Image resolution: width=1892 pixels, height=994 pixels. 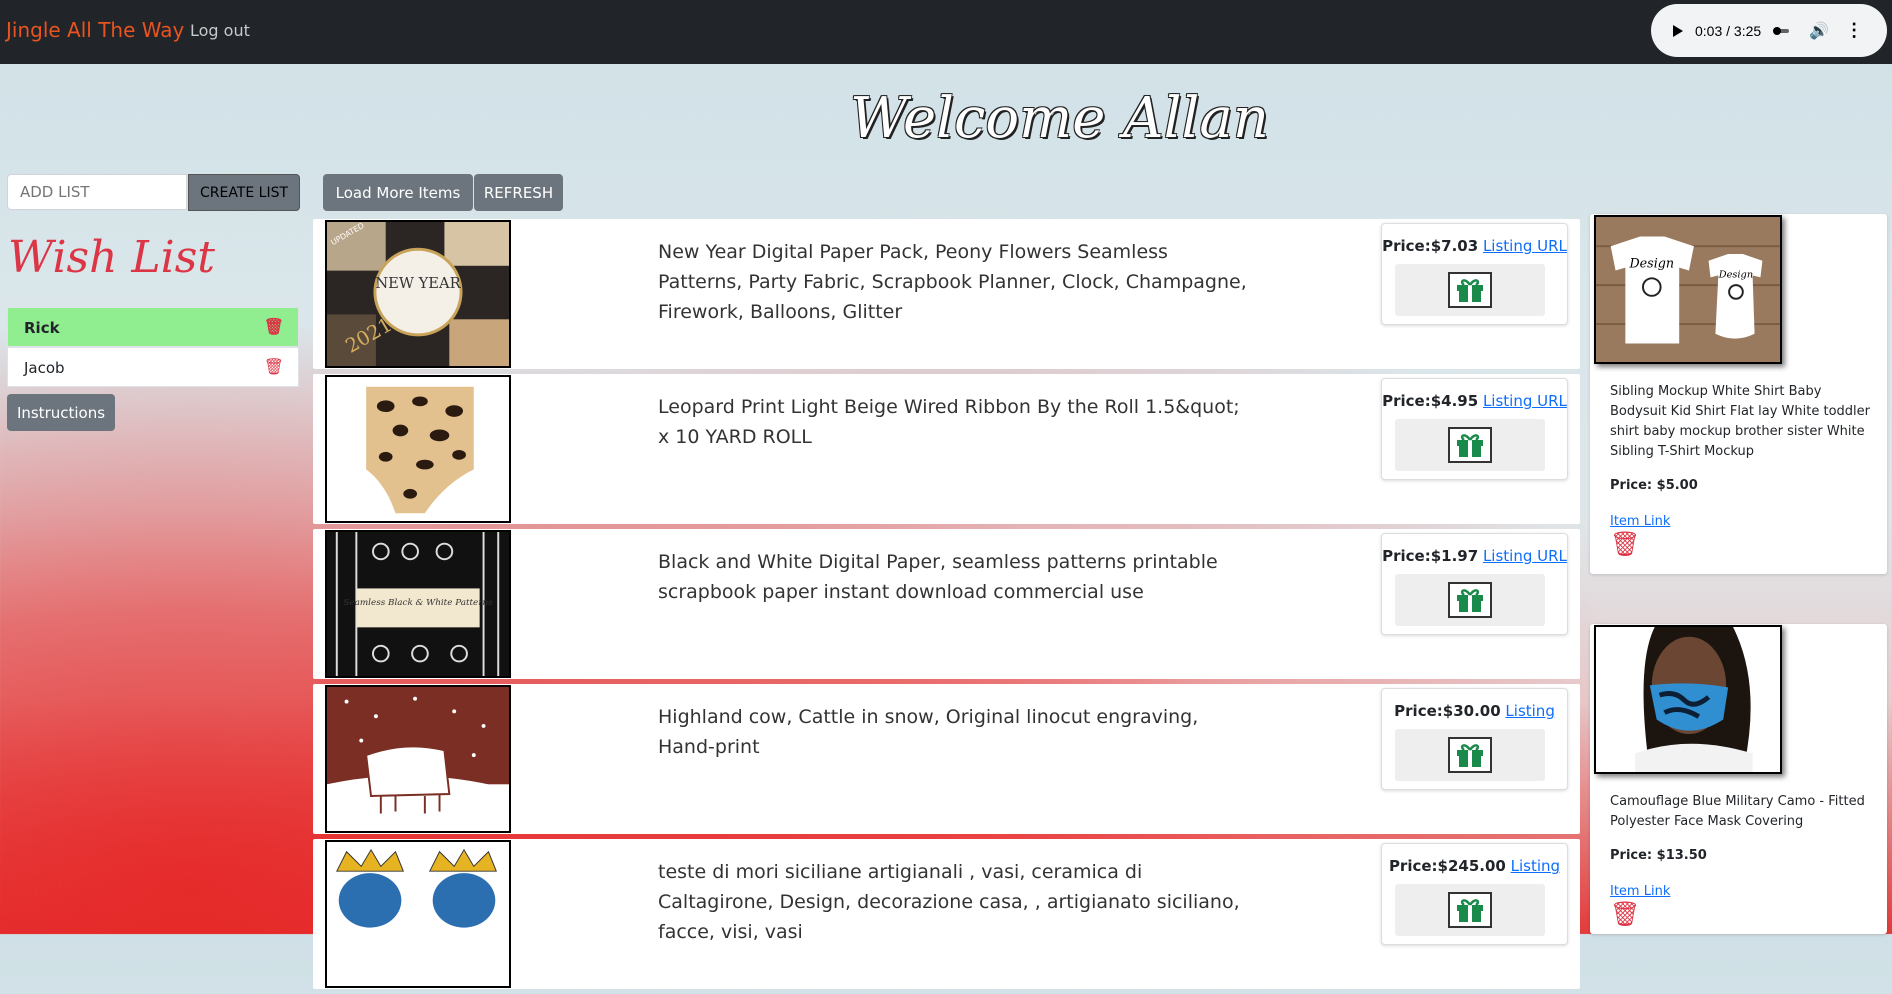 What do you see at coordinates (1819, 31) in the screenshot?
I see `volume-icon: 🔊` at bounding box center [1819, 31].